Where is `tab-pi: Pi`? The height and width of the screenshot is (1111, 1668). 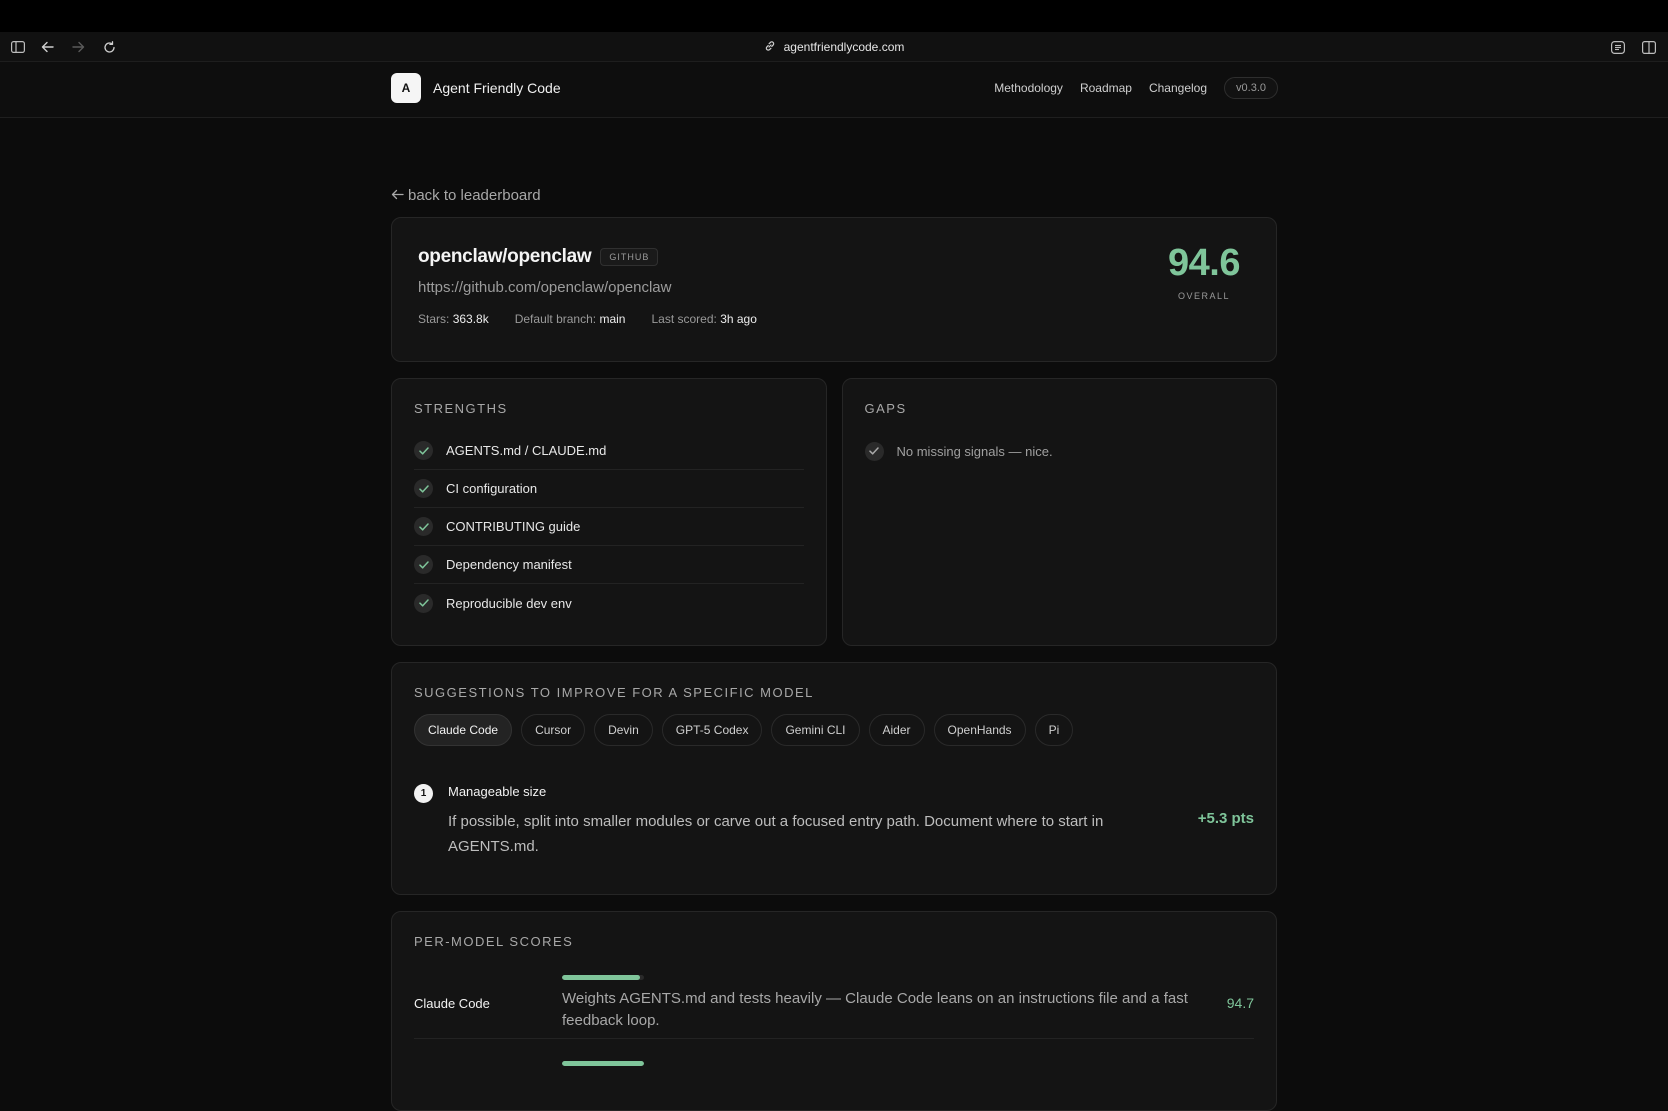
tab-pi: Pi is located at coordinates (1054, 730).